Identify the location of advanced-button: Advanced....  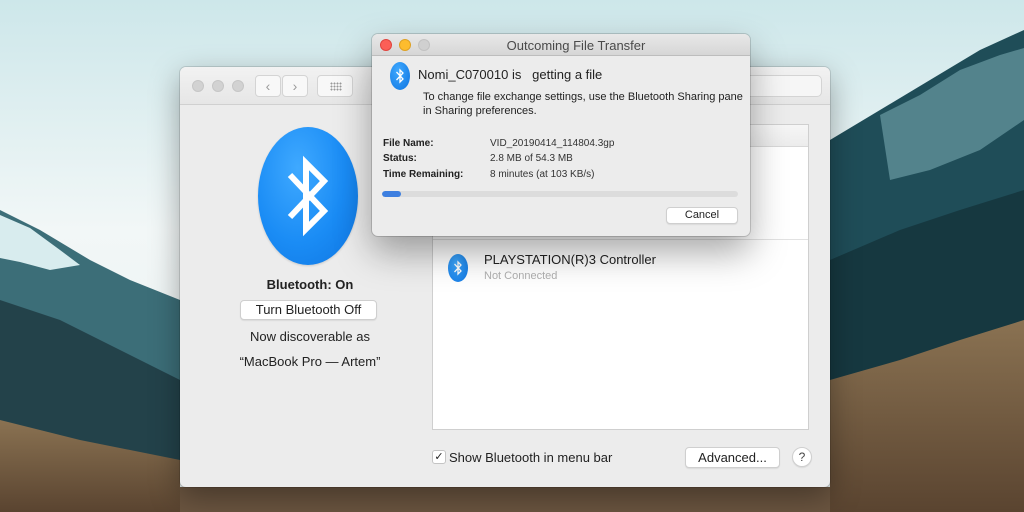
(732, 457).